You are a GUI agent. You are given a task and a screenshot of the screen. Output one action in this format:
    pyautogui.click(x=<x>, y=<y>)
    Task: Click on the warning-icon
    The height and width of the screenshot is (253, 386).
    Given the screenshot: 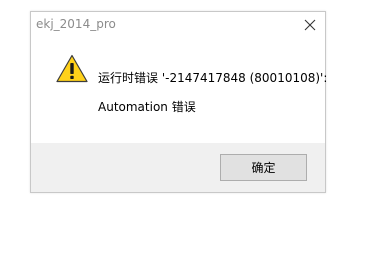 What is the action you would take?
    pyautogui.click(x=72, y=68)
    